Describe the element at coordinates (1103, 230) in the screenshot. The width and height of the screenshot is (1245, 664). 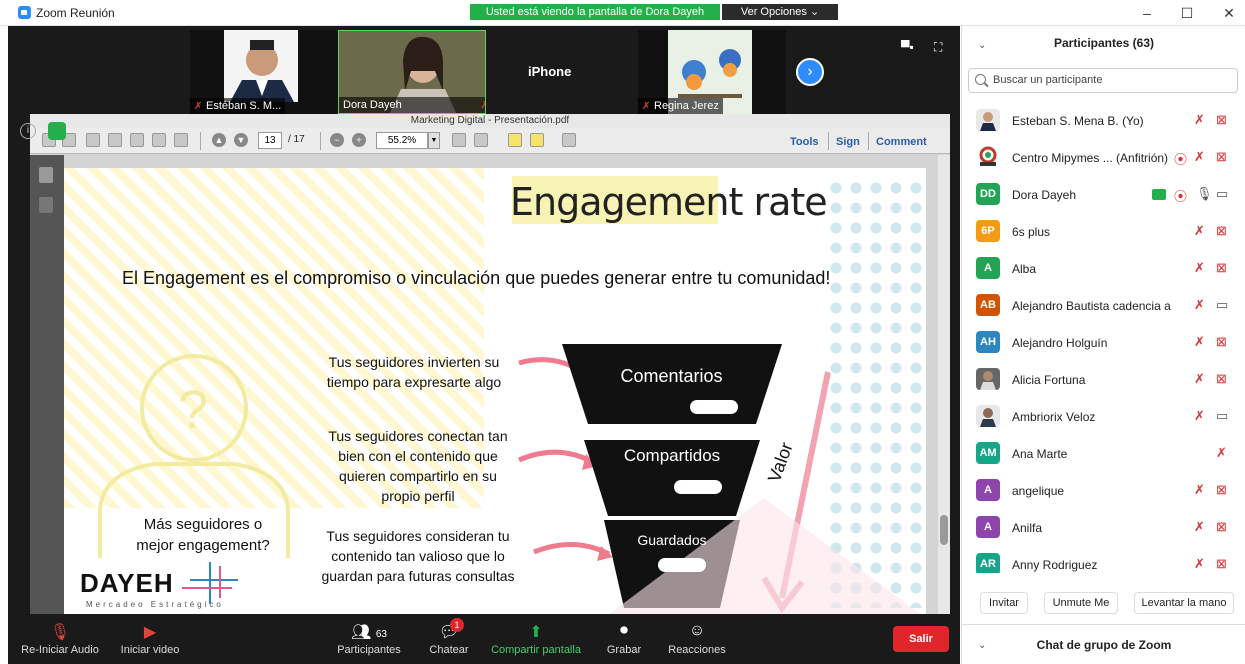
I see `participant-row: 6P 6s plus ✗ ⊠` at that location.